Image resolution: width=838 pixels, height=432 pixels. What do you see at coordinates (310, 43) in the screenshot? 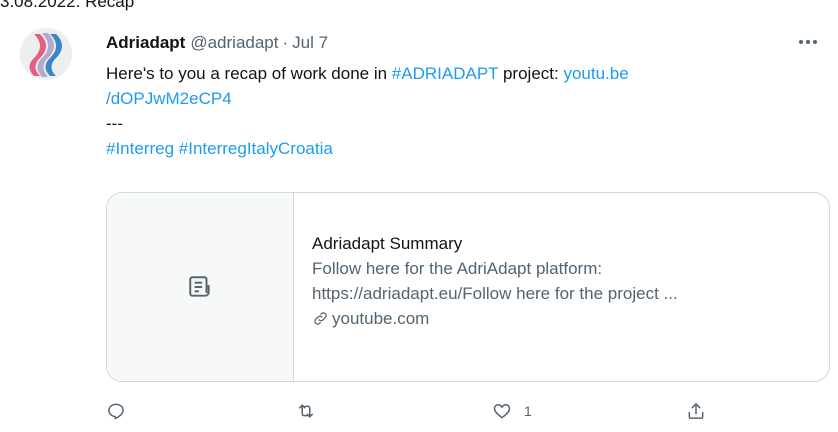
I see `tweet-date: Jul 7` at bounding box center [310, 43].